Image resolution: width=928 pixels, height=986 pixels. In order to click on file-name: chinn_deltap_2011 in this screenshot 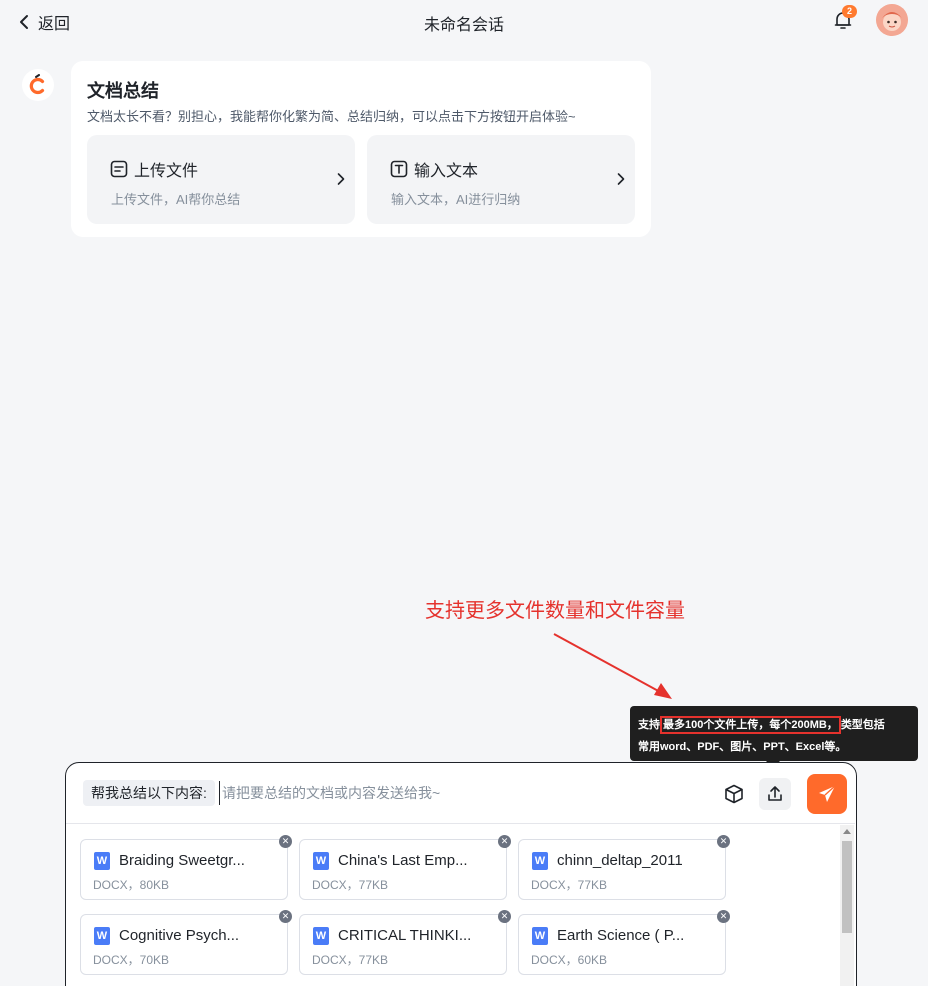, I will do `click(620, 860)`.